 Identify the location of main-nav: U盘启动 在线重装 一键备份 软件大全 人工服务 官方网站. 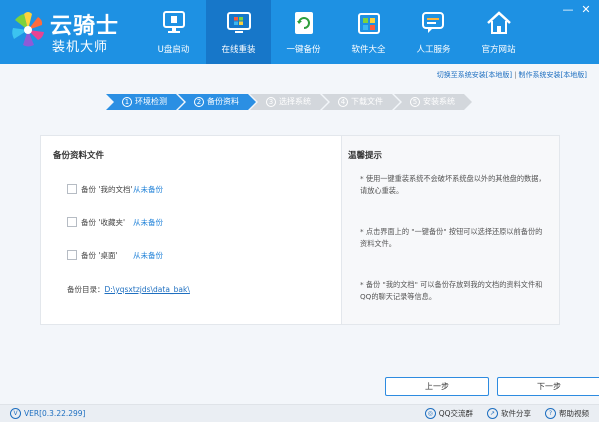
(336, 32).